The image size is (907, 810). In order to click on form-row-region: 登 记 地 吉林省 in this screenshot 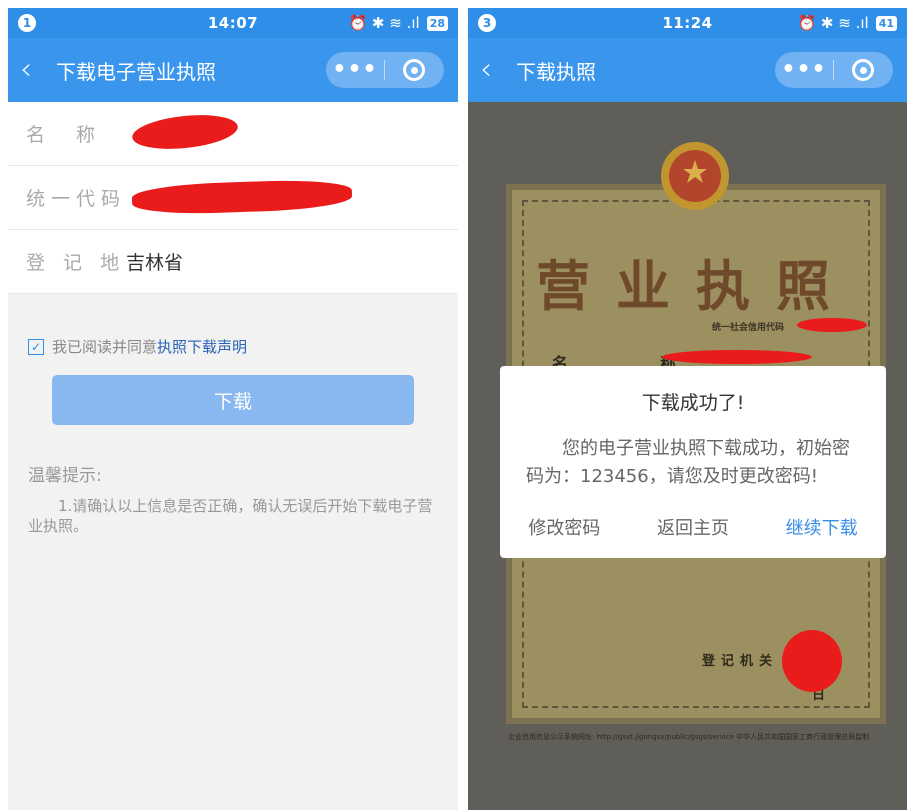, I will do `click(233, 262)`.